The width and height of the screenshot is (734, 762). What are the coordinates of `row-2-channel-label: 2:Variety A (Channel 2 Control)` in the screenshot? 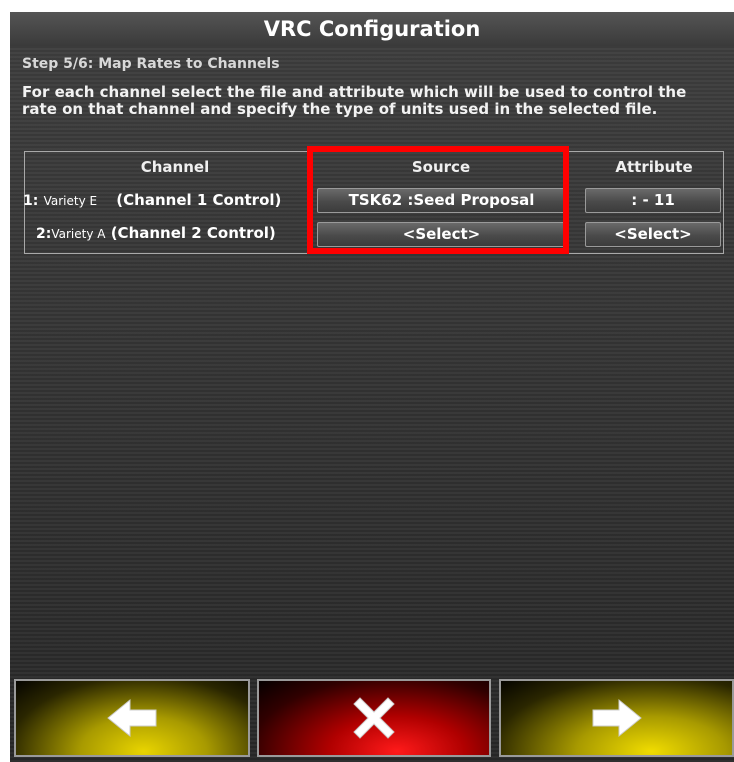 It's located at (156, 233).